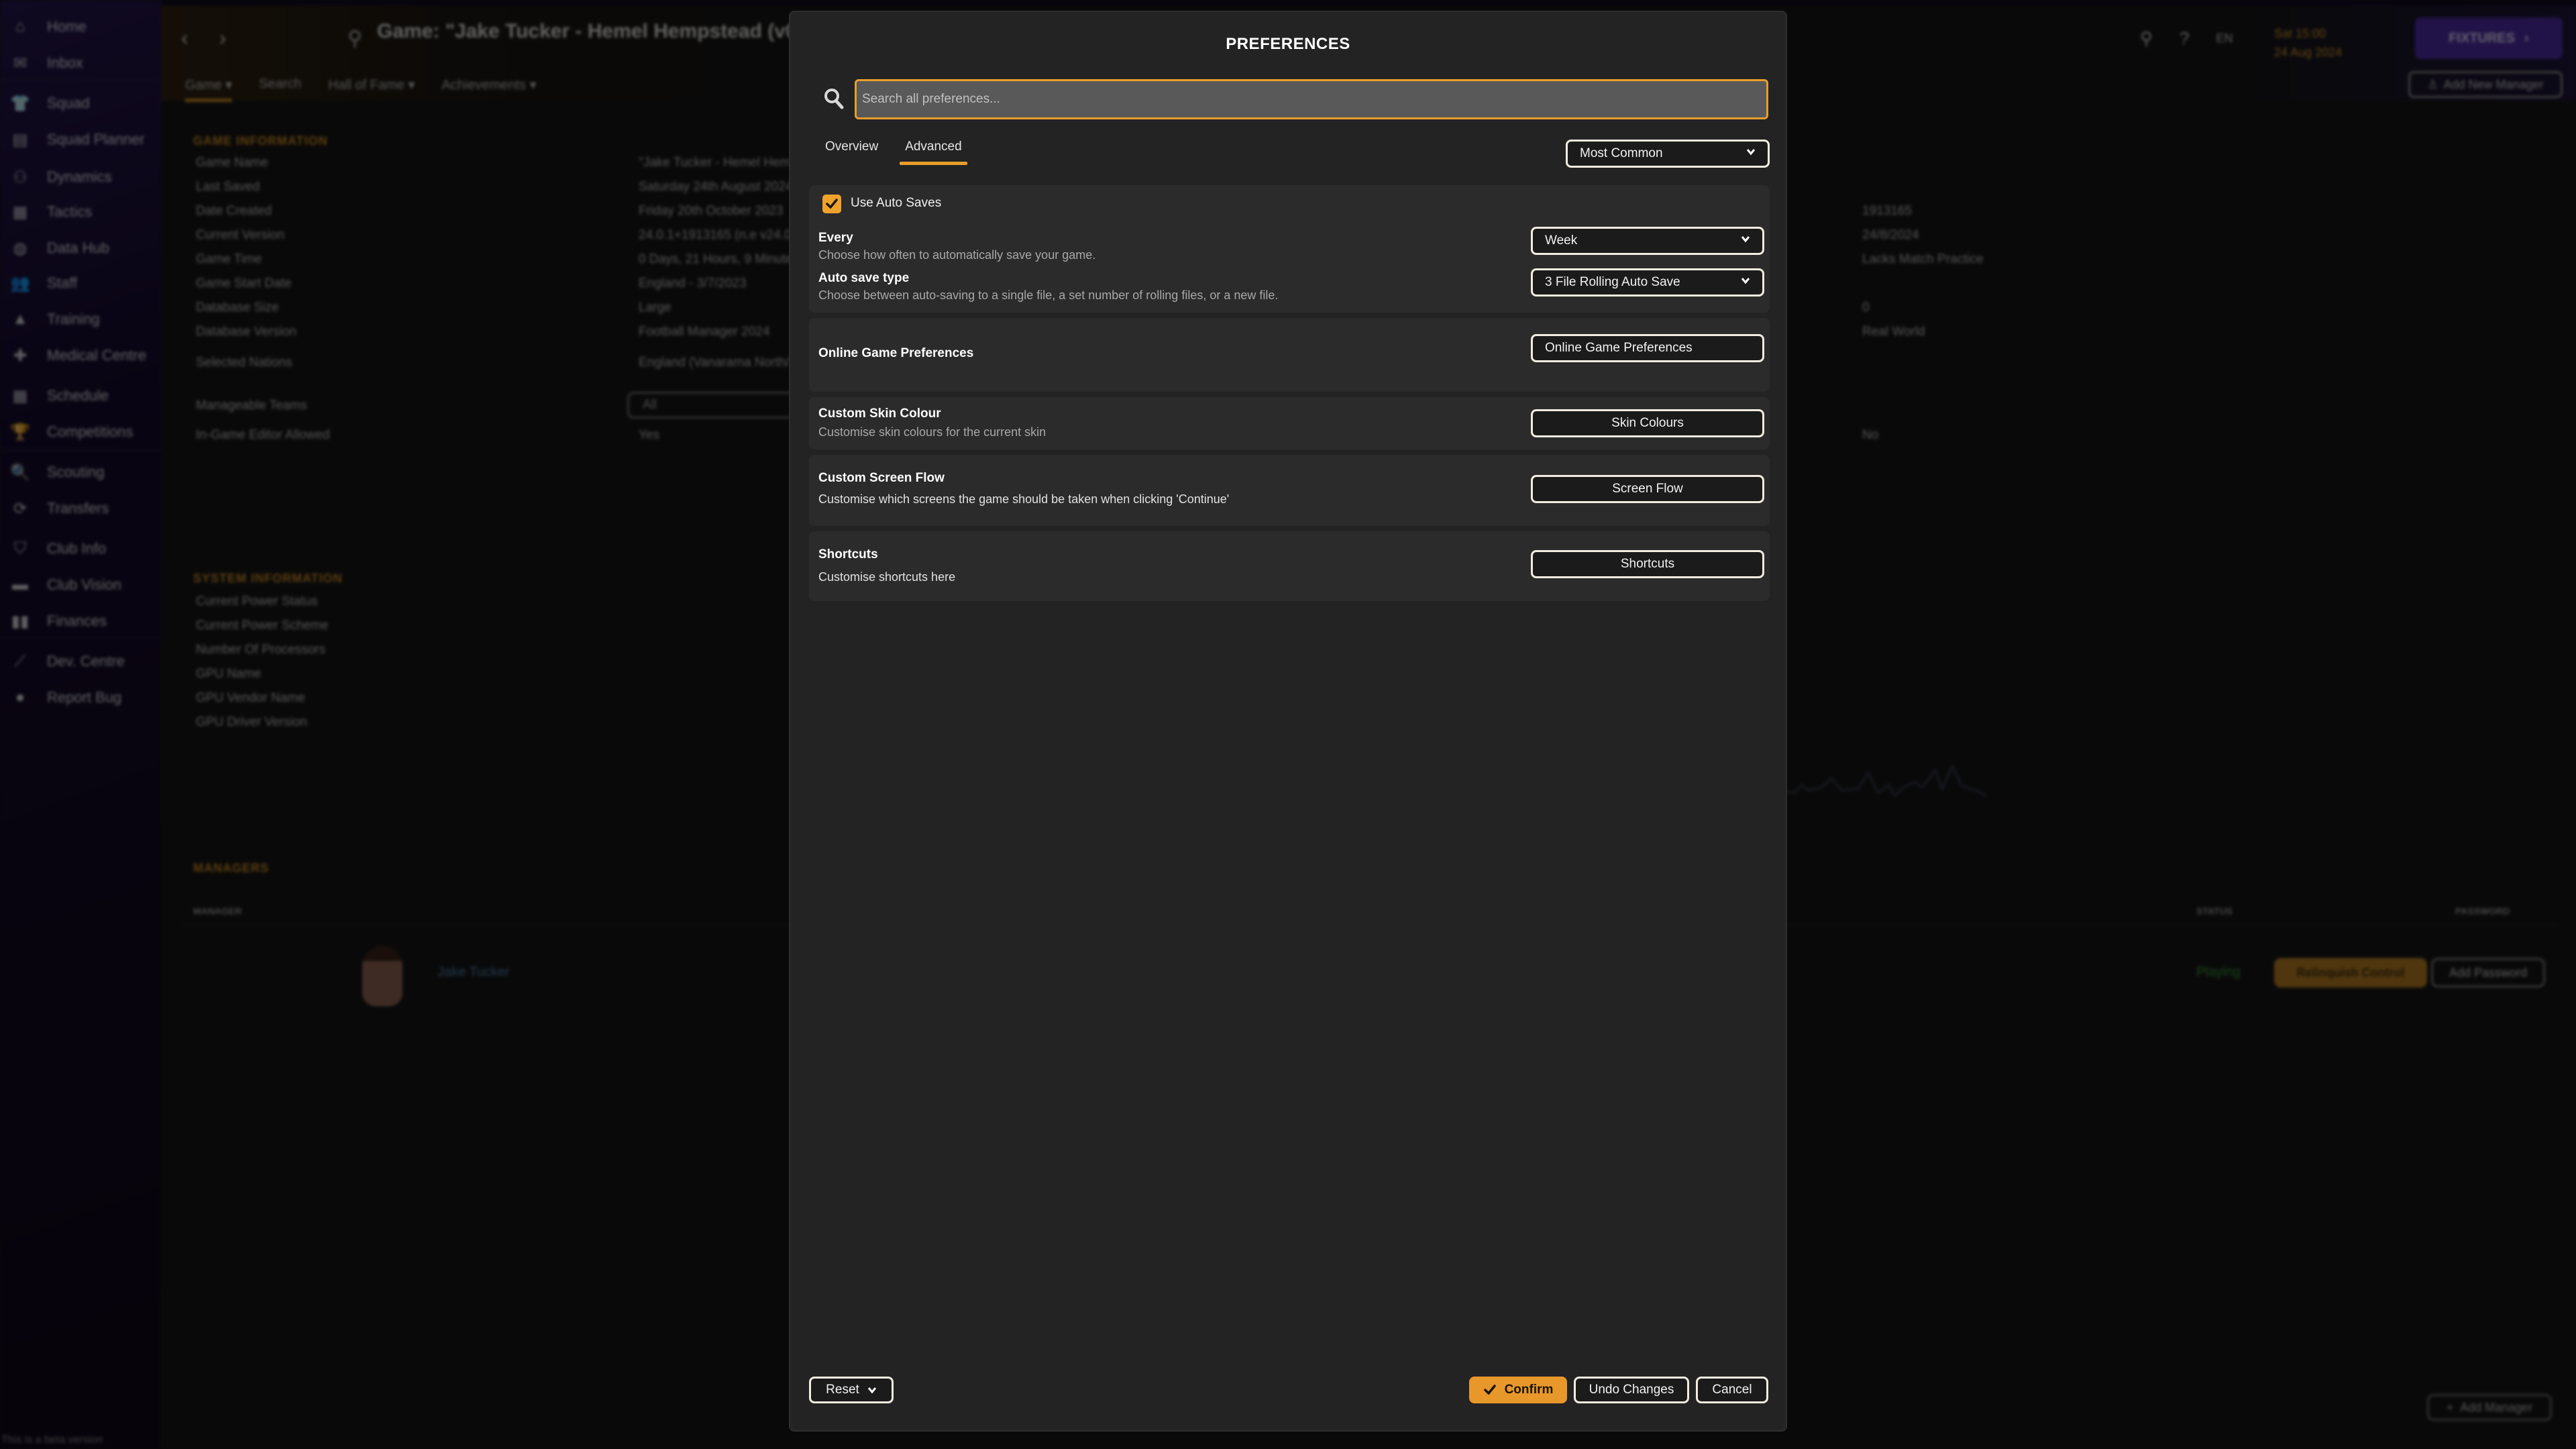 The width and height of the screenshot is (2576, 1449). Describe the element at coordinates (851, 152) in the screenshot. I see `tab-overview: Overview` at that location.